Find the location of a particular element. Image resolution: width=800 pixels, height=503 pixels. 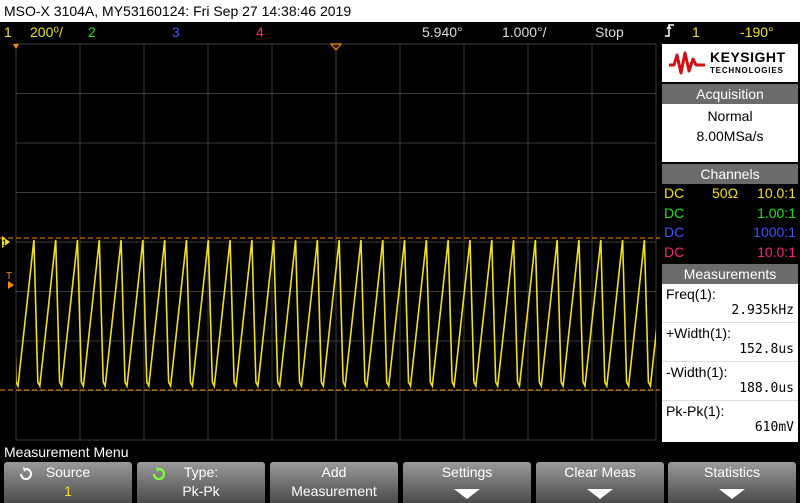

channel-row-1: DC 50Ω 10.0:1 is located at coordinates (730, 194).